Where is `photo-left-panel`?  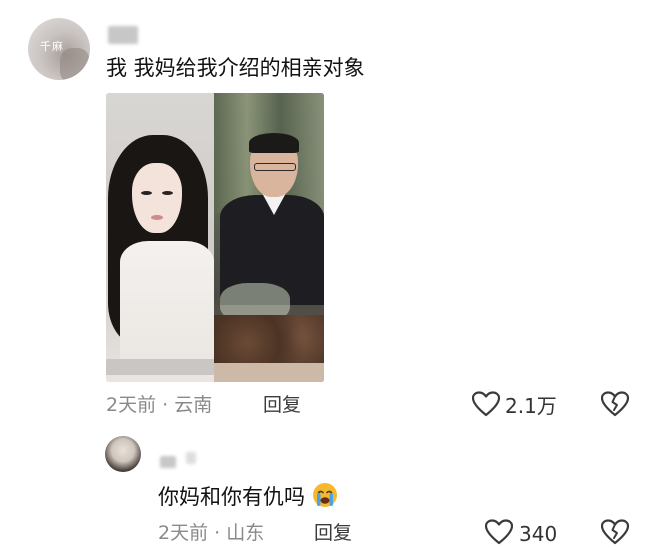
photo-left-panel is located at coordinates (160, 237).